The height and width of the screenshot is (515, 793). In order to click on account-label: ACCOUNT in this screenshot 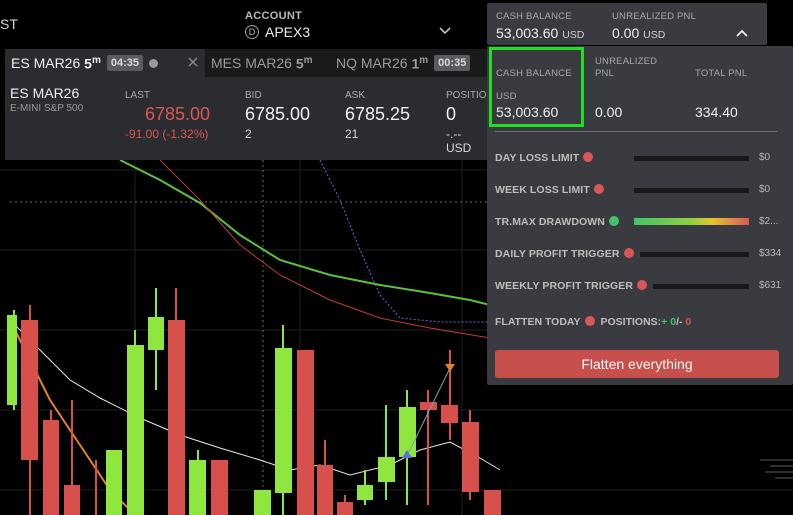, I will do `click(274, 16)`.